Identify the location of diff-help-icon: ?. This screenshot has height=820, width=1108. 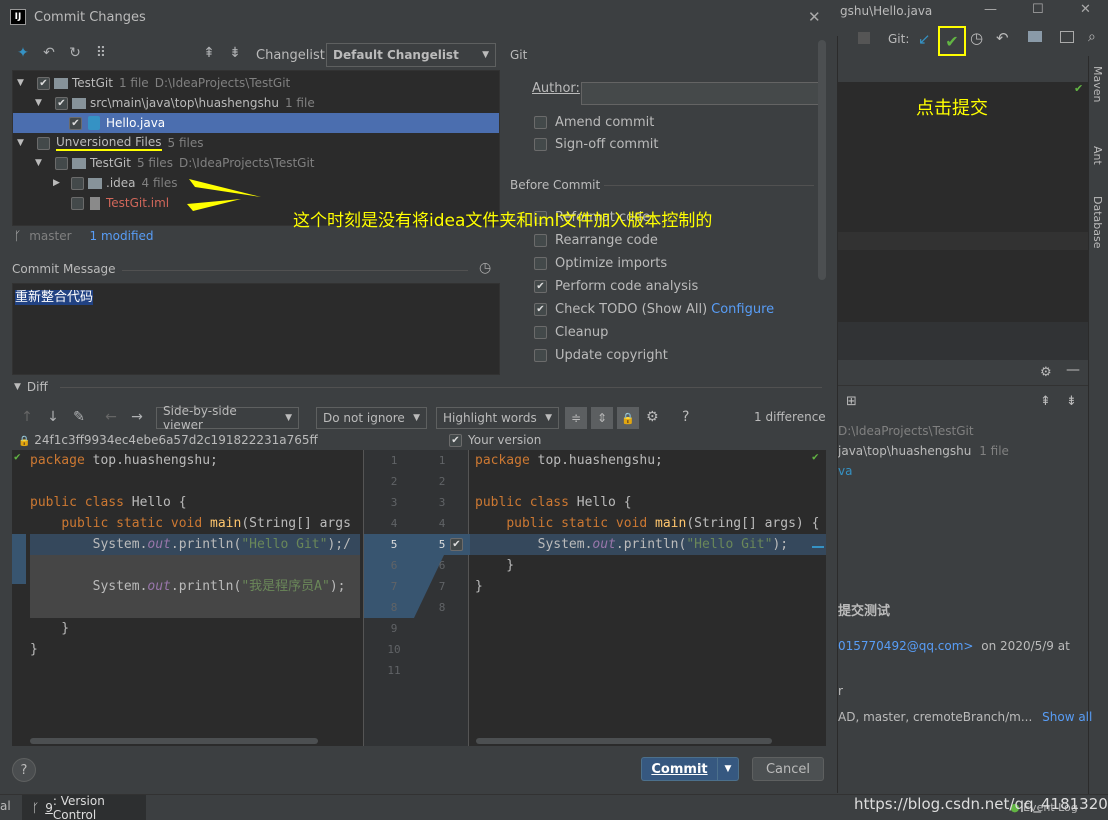
(685, 417).